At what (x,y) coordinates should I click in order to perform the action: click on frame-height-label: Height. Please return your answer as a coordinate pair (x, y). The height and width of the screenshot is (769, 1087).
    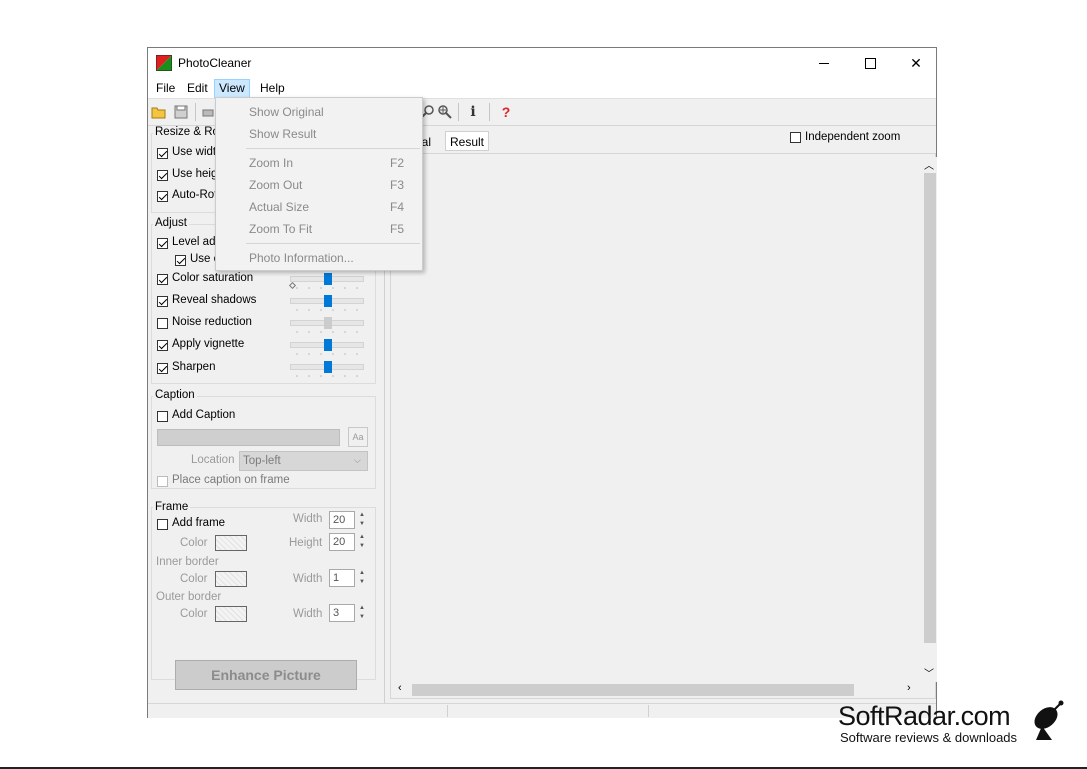
    Looking at the image, I should click on (306, 543).